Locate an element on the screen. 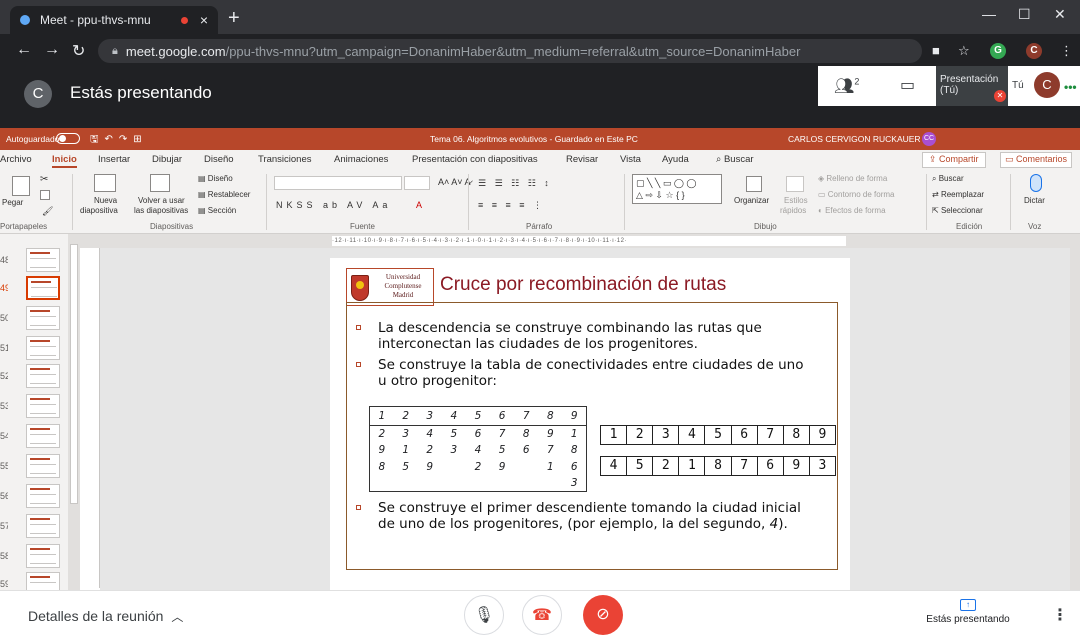 This screenshot has width=1080, height=641. tab-dibujar: Dibujar is located at coordinates (167, 159).